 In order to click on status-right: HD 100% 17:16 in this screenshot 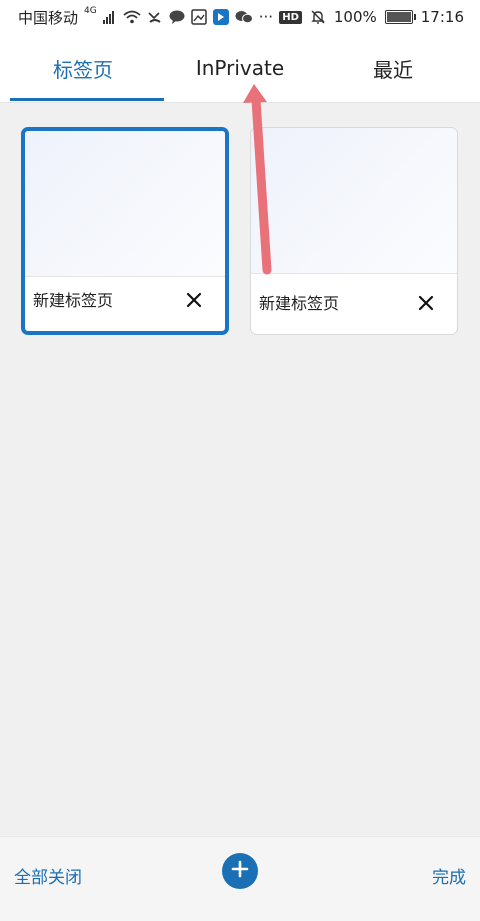, I will do `click(371, 17)`.